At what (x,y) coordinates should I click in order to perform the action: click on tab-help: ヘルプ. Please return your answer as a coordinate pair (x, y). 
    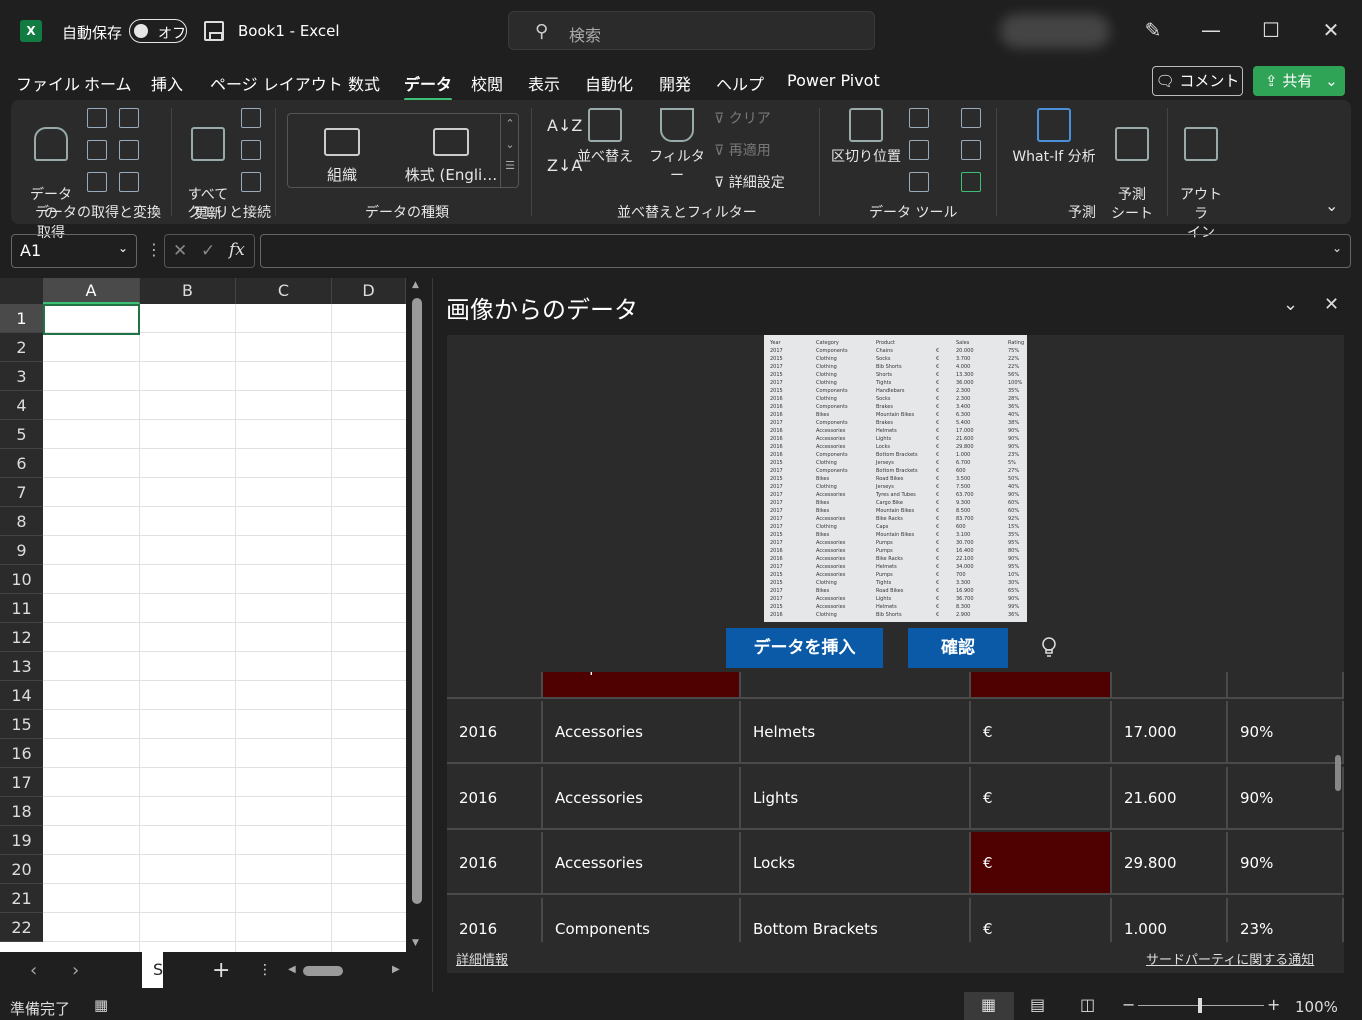
    Looking at the image, I should click on (740, 83).